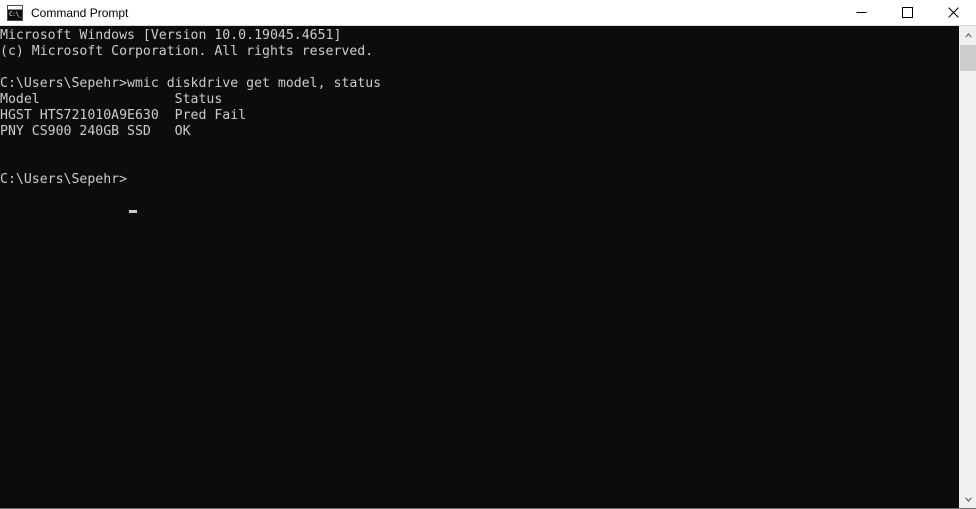 The width and height of the screenshot is (976, 509). What do you see at coordinates (80, 12) in the screenshot?
I see `window-title: Command Prompt` at bounding box center [80, 12].